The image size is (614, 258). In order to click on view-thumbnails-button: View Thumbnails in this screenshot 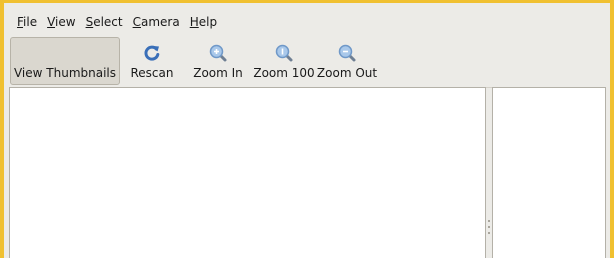, I will do `click(65, 61)`.